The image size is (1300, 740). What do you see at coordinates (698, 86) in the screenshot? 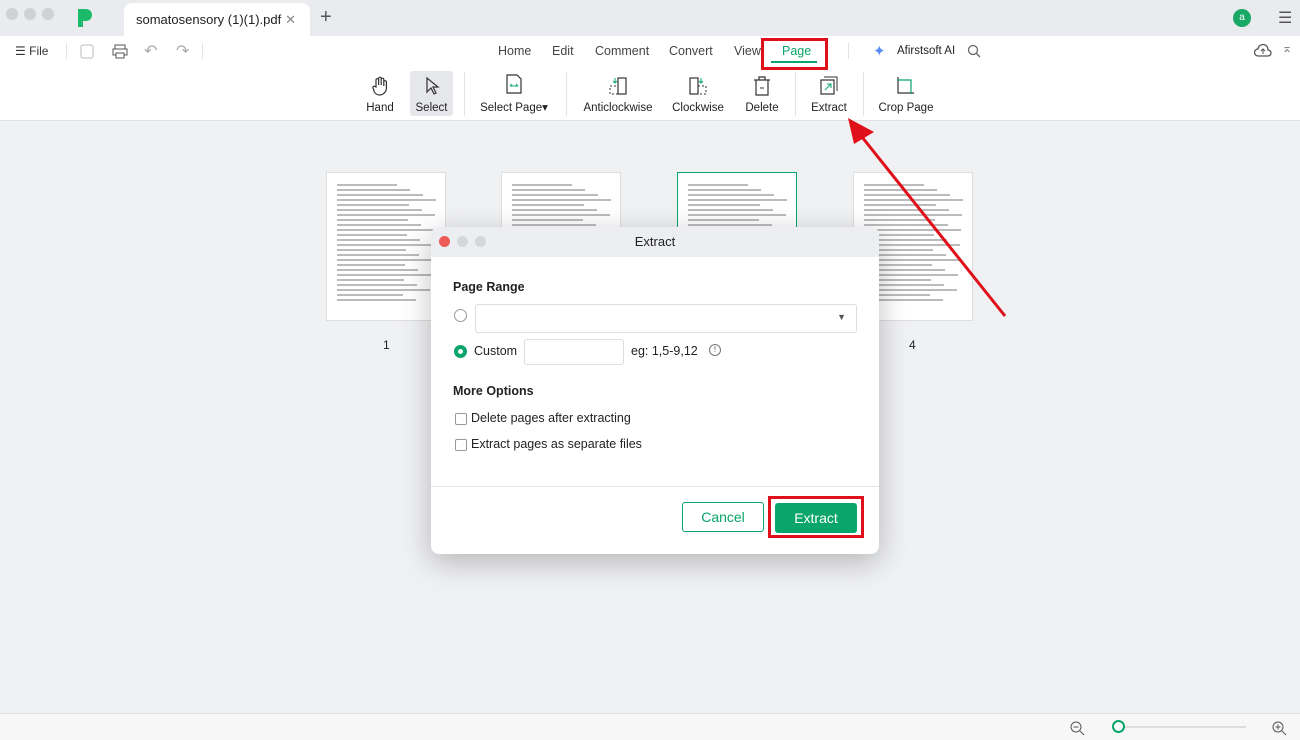
I see `rotate-clockwise-icon` at bounding box center [698, 86].